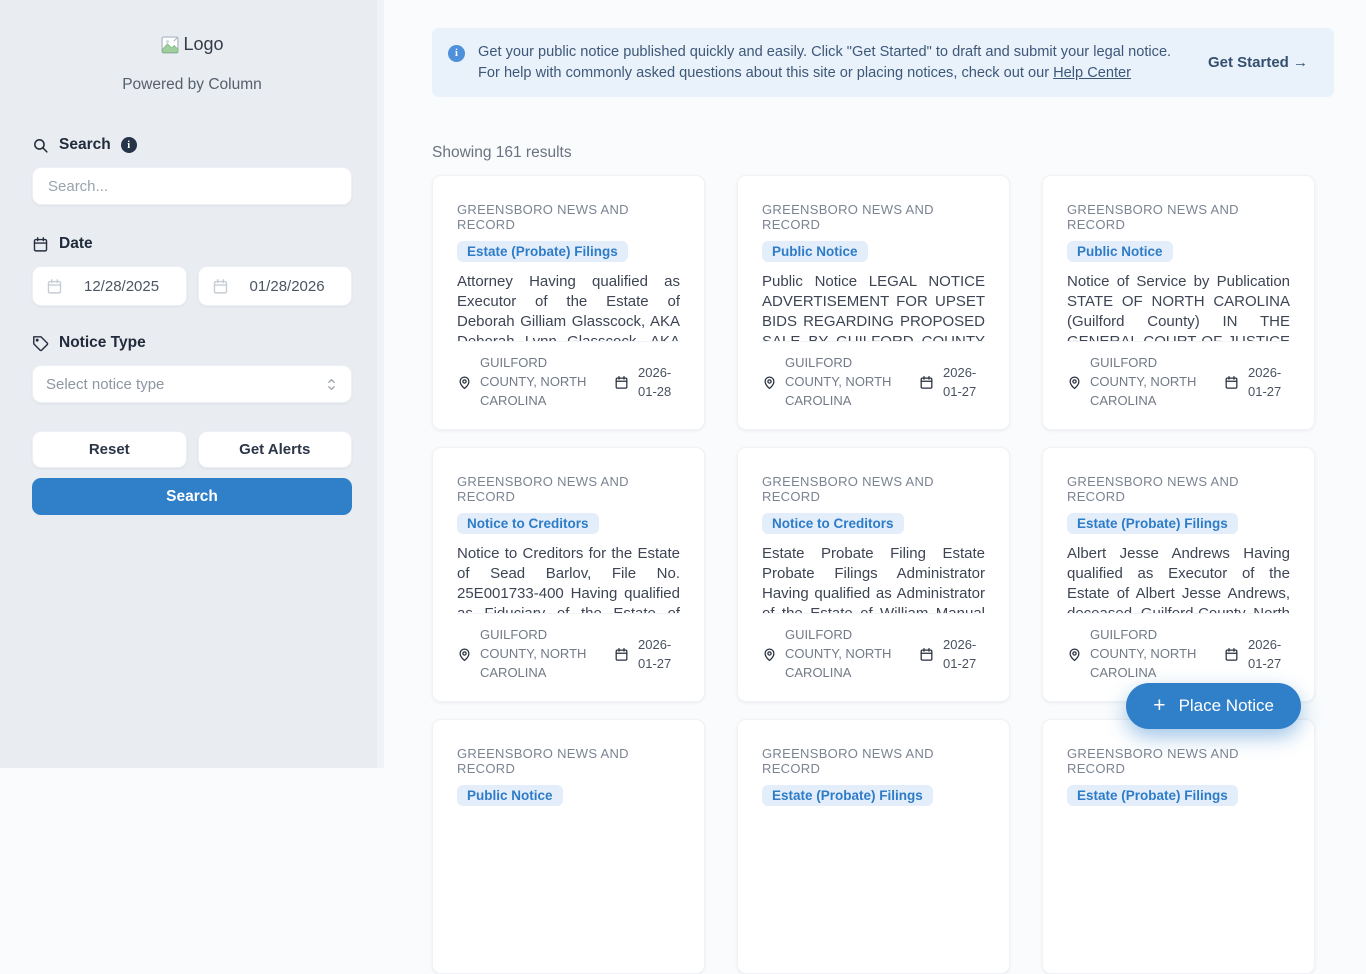 The width and height of the screenshot is (1366, 974). Describe the element at coordinates (85, 145) in the screenshot. I see `search-section-label: Search` at that location.